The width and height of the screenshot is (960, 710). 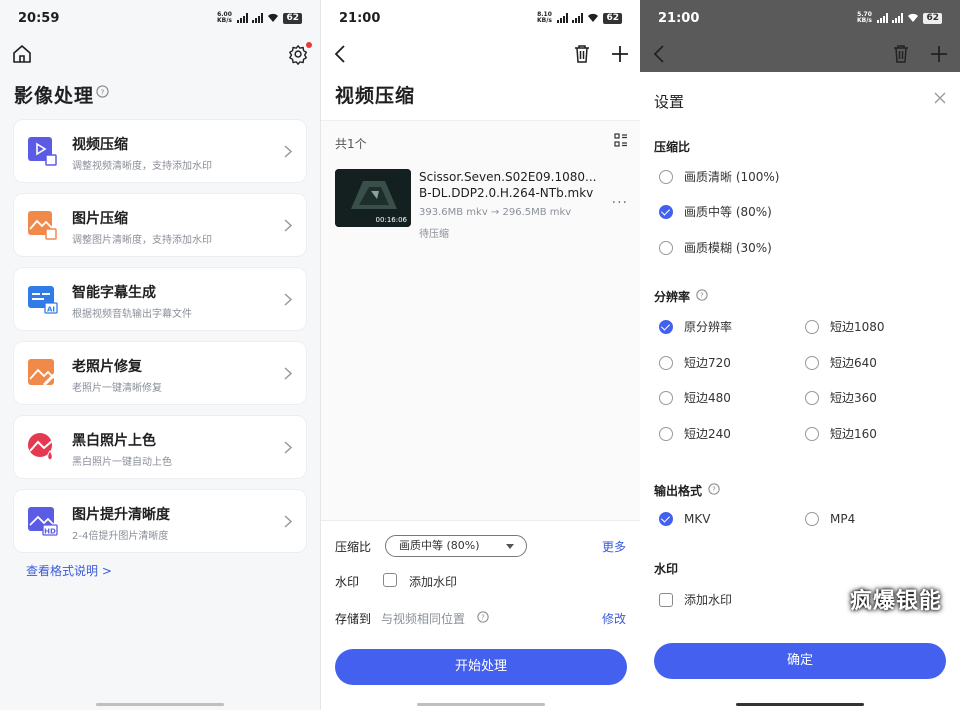 I want to click on menu-item-subtitle: 调整视频清晰度，支持添加水印, so click(x=142, y=166).